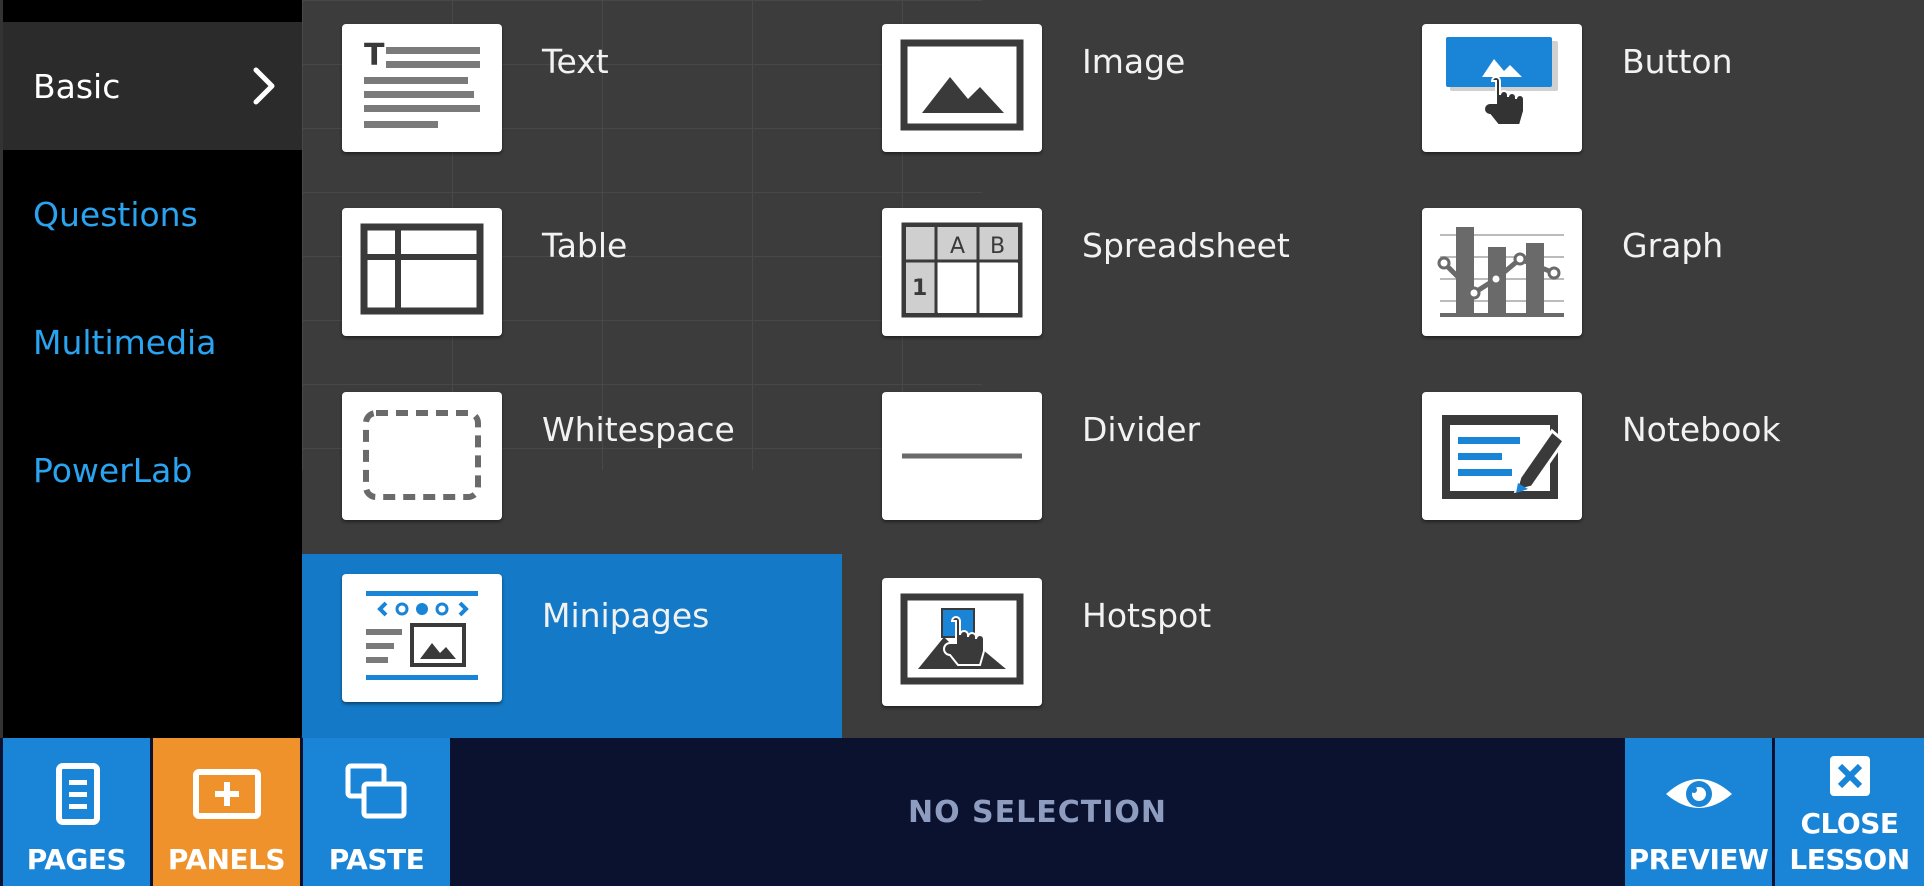 This screenshot has width=1924, height=886. What do you see at coordinates (113, 470) in the screenshot?
I see `category-label: PowerLab` at bounding box center [113, 470].